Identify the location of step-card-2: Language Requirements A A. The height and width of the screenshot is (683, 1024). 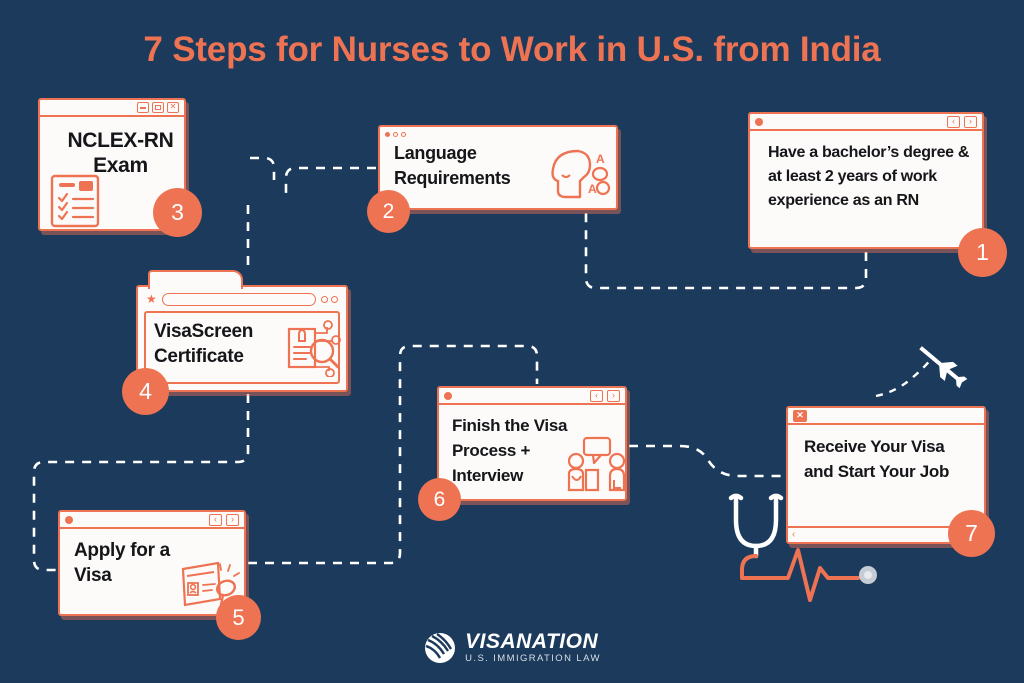
(498, 167).